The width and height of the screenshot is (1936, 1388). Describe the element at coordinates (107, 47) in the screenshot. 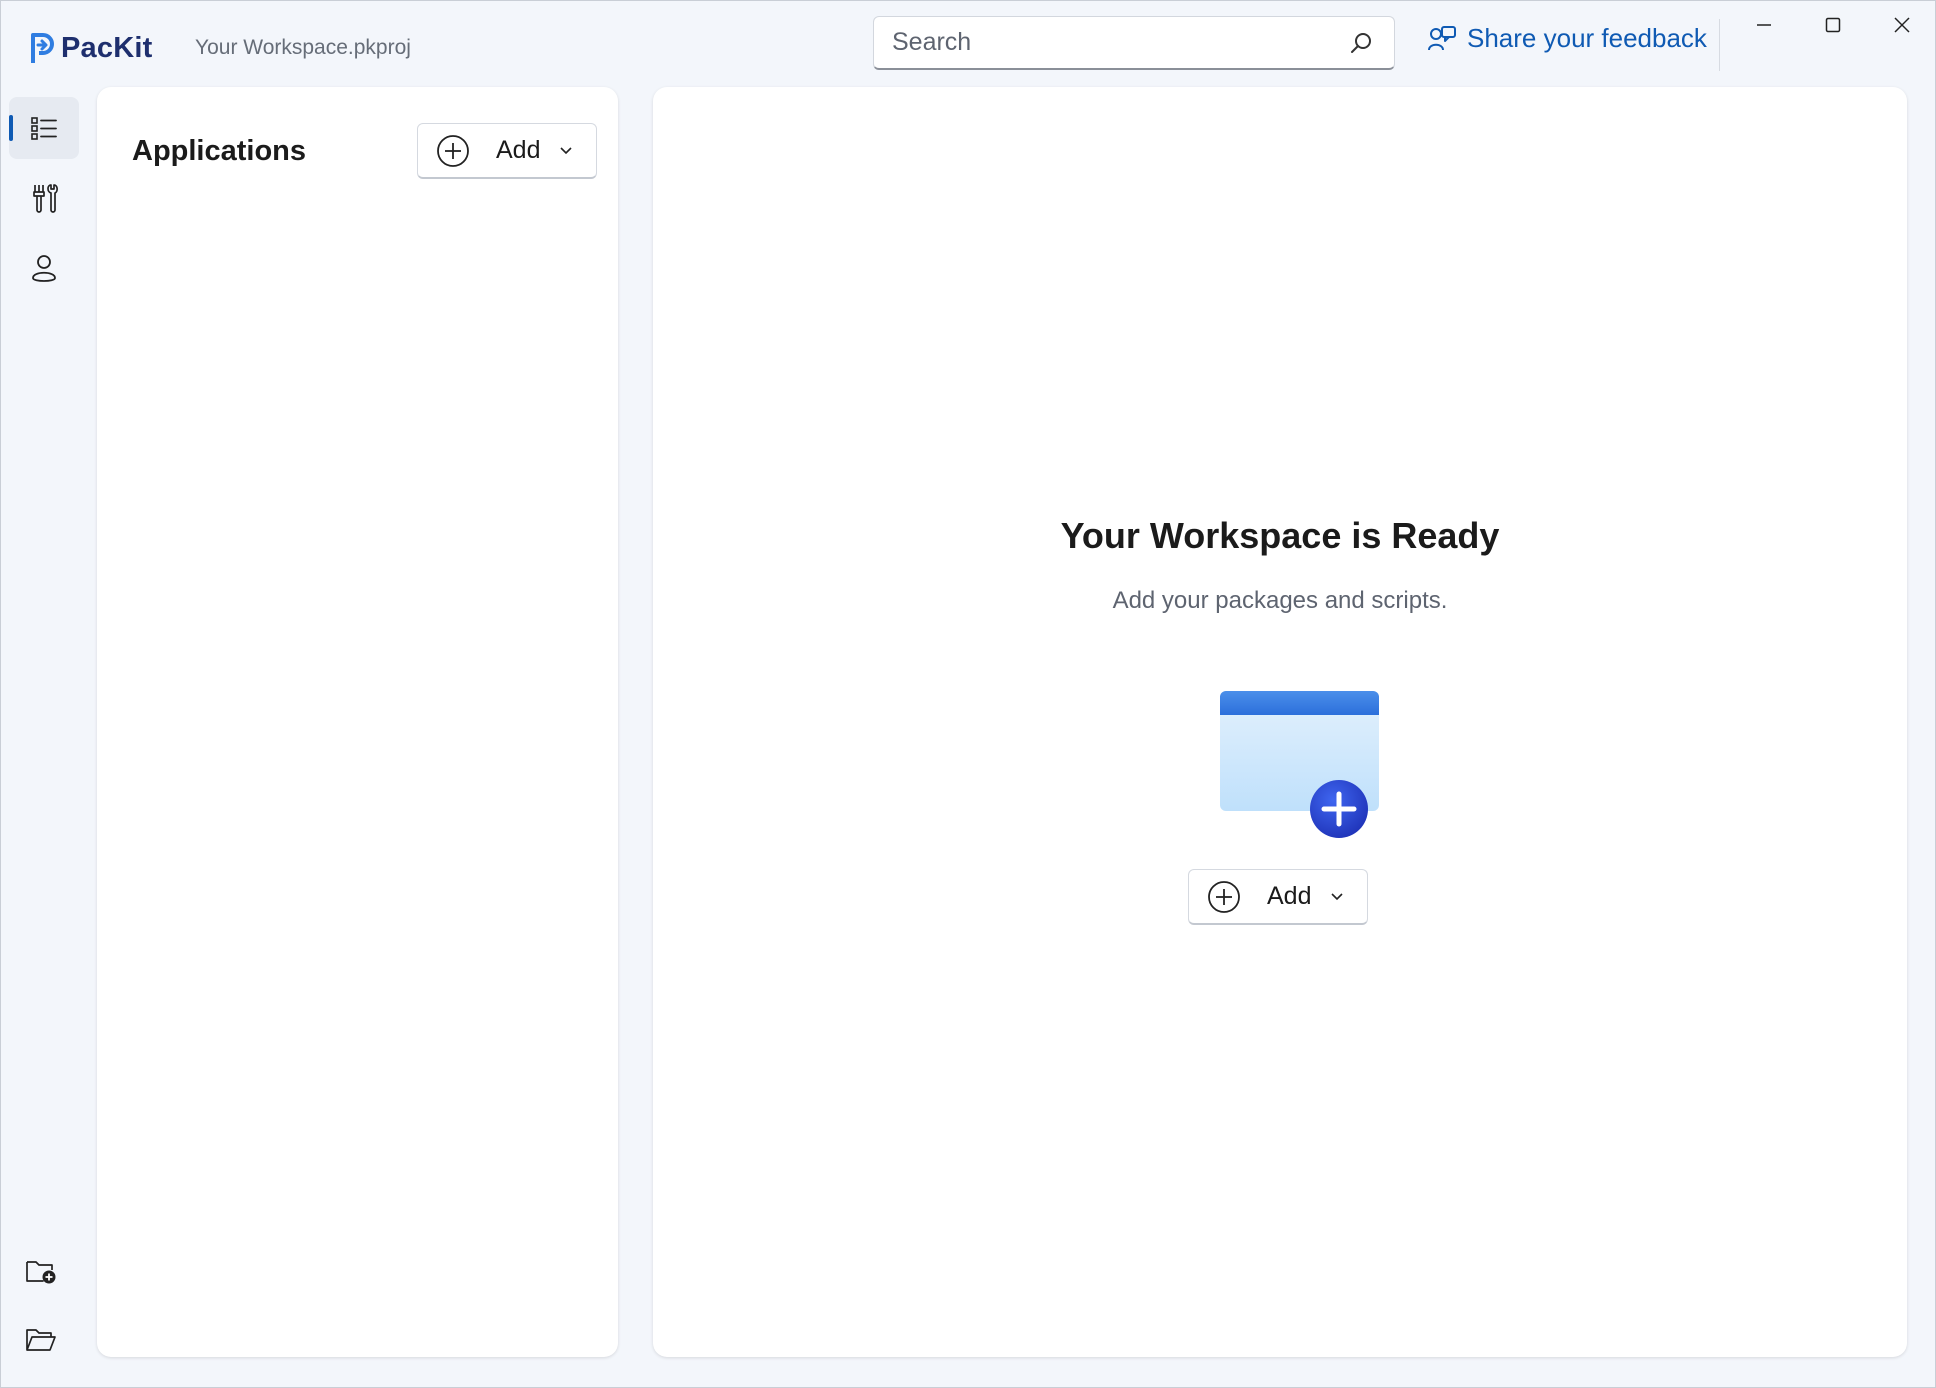

I see `app-name: PacKit` at that location.